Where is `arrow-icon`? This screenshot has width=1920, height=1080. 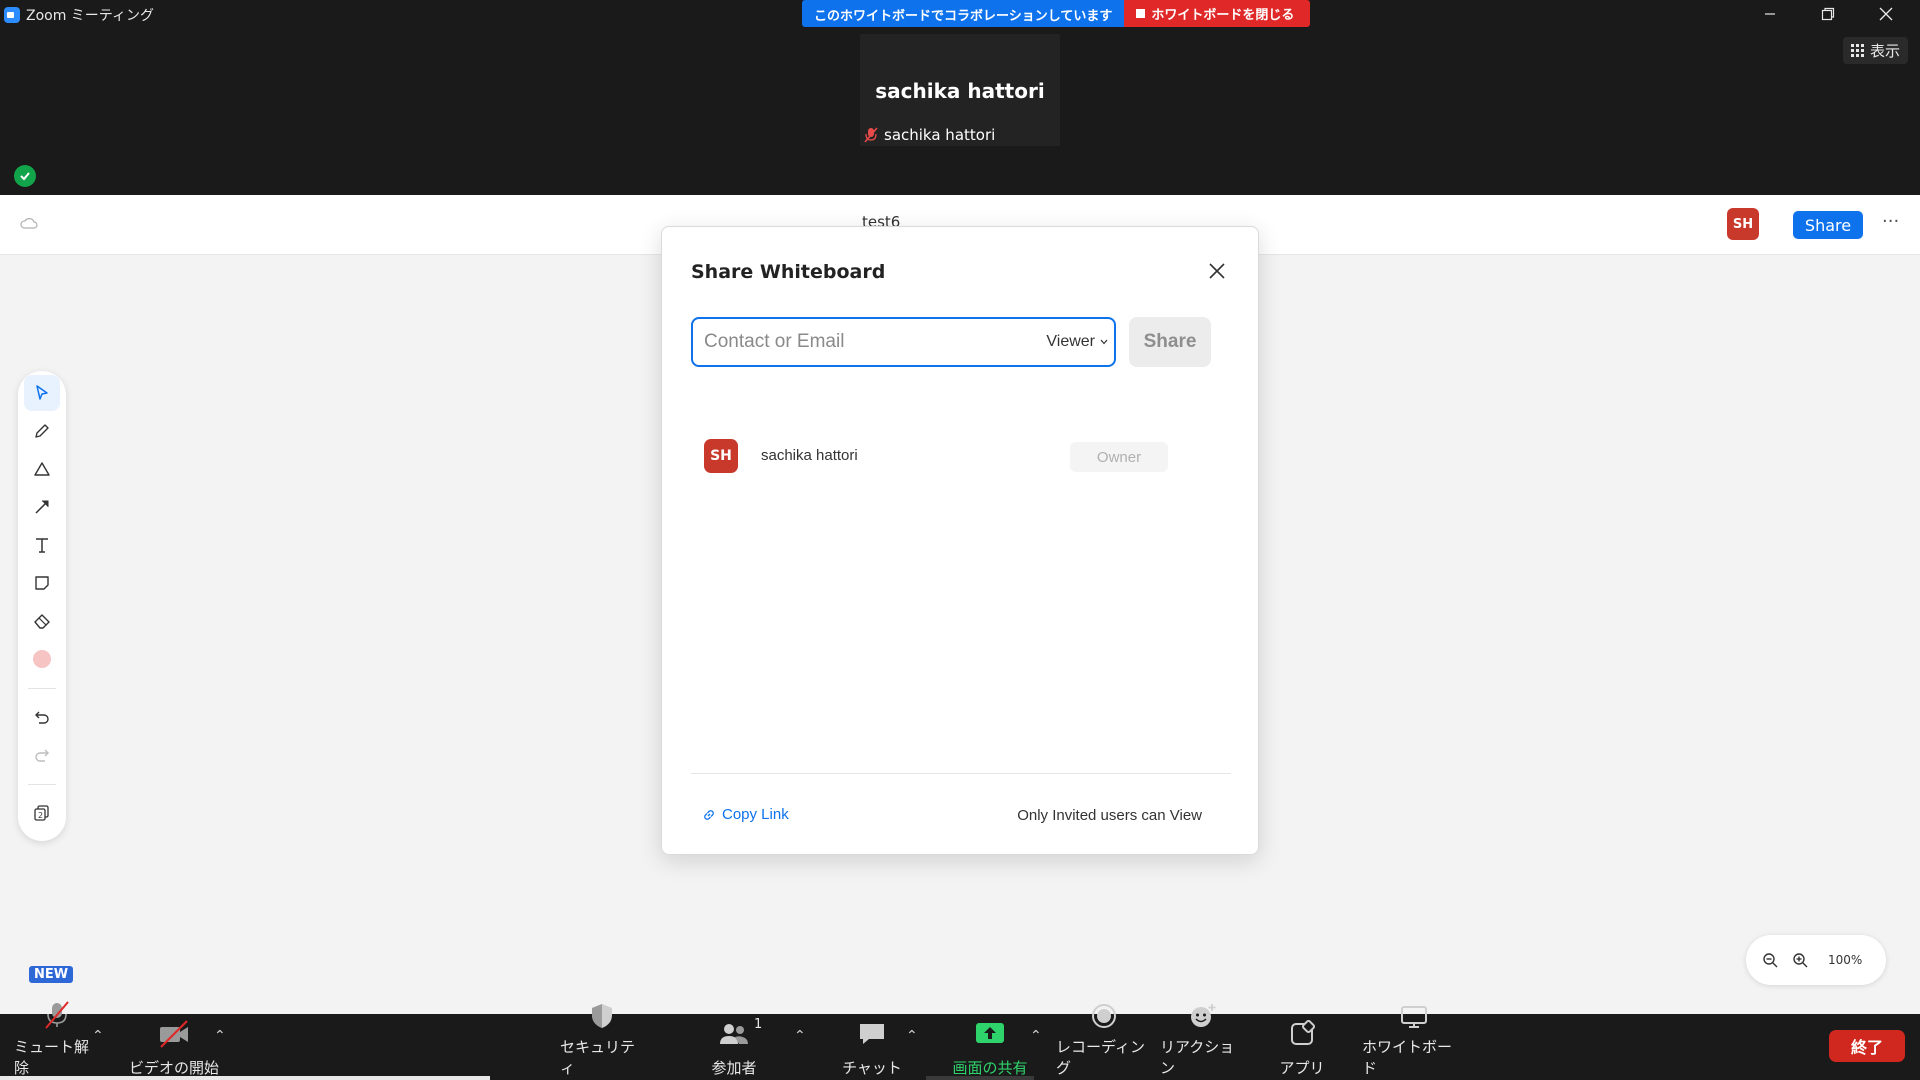
arrow-icon is located at coordinates (42, 507).